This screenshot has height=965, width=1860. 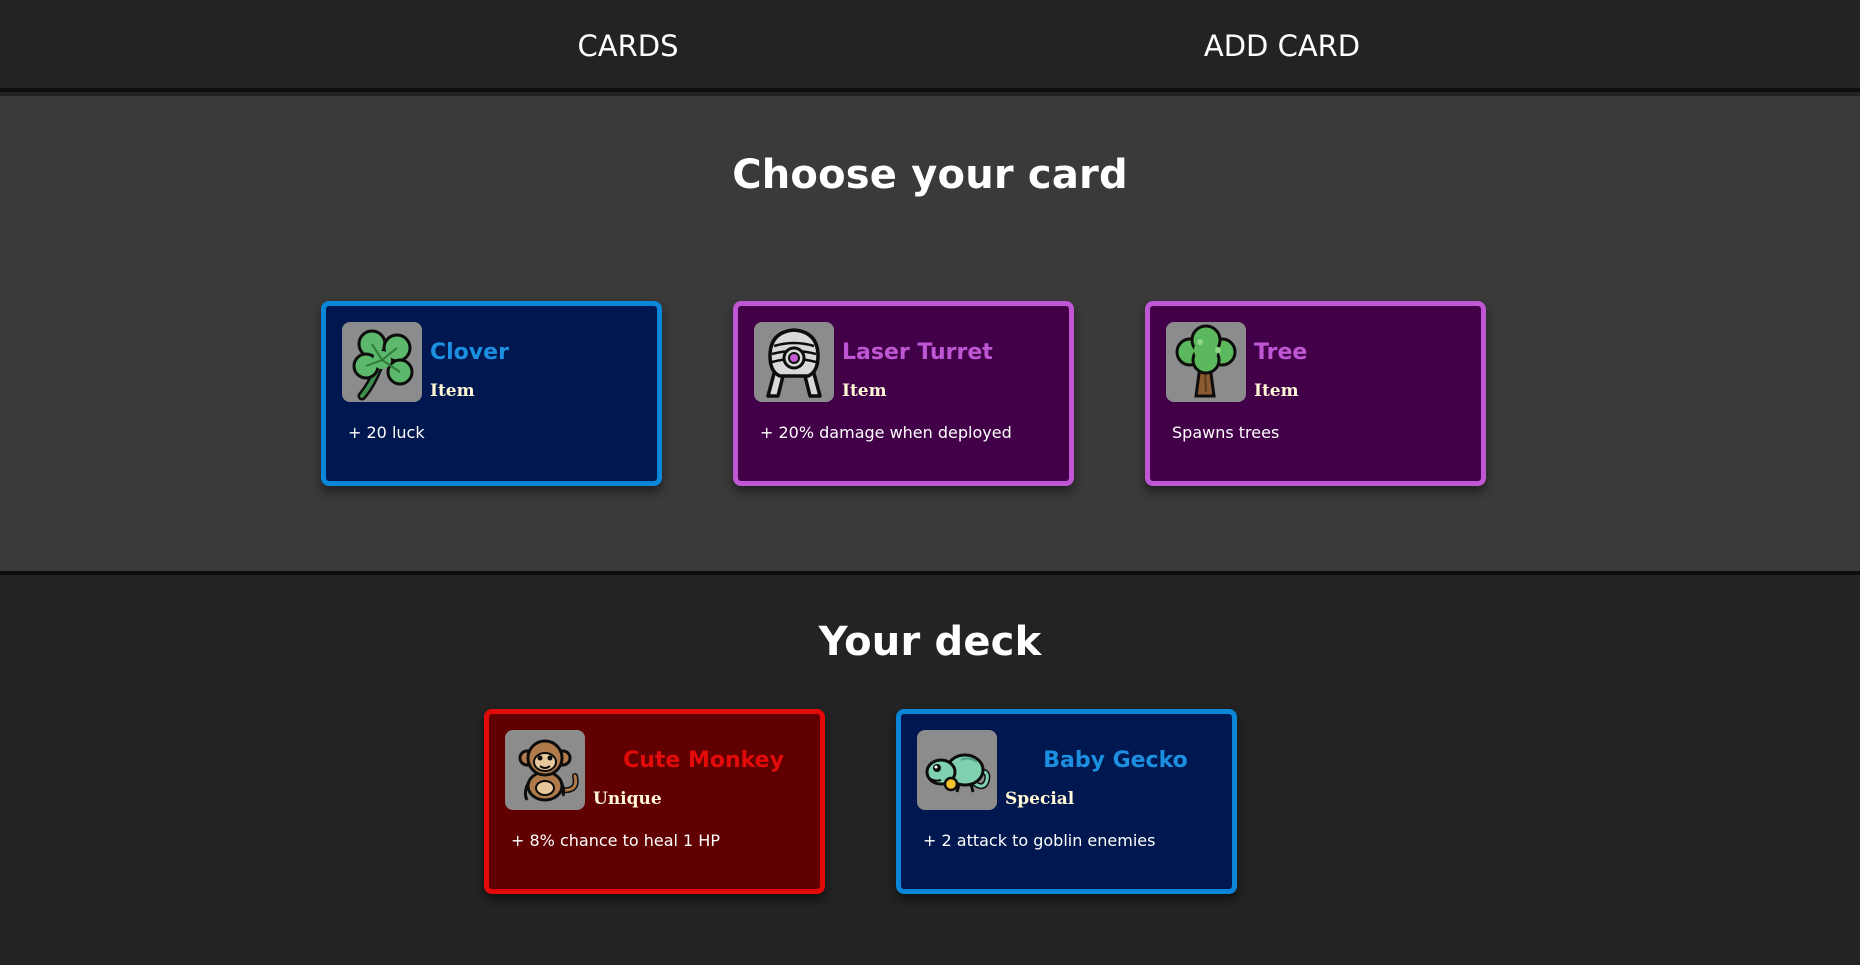 What do you see at coordinates (886, 432) in the screenshot?
I see `card-description: + 20% damage when deployed` at bounding box center [886, 432].